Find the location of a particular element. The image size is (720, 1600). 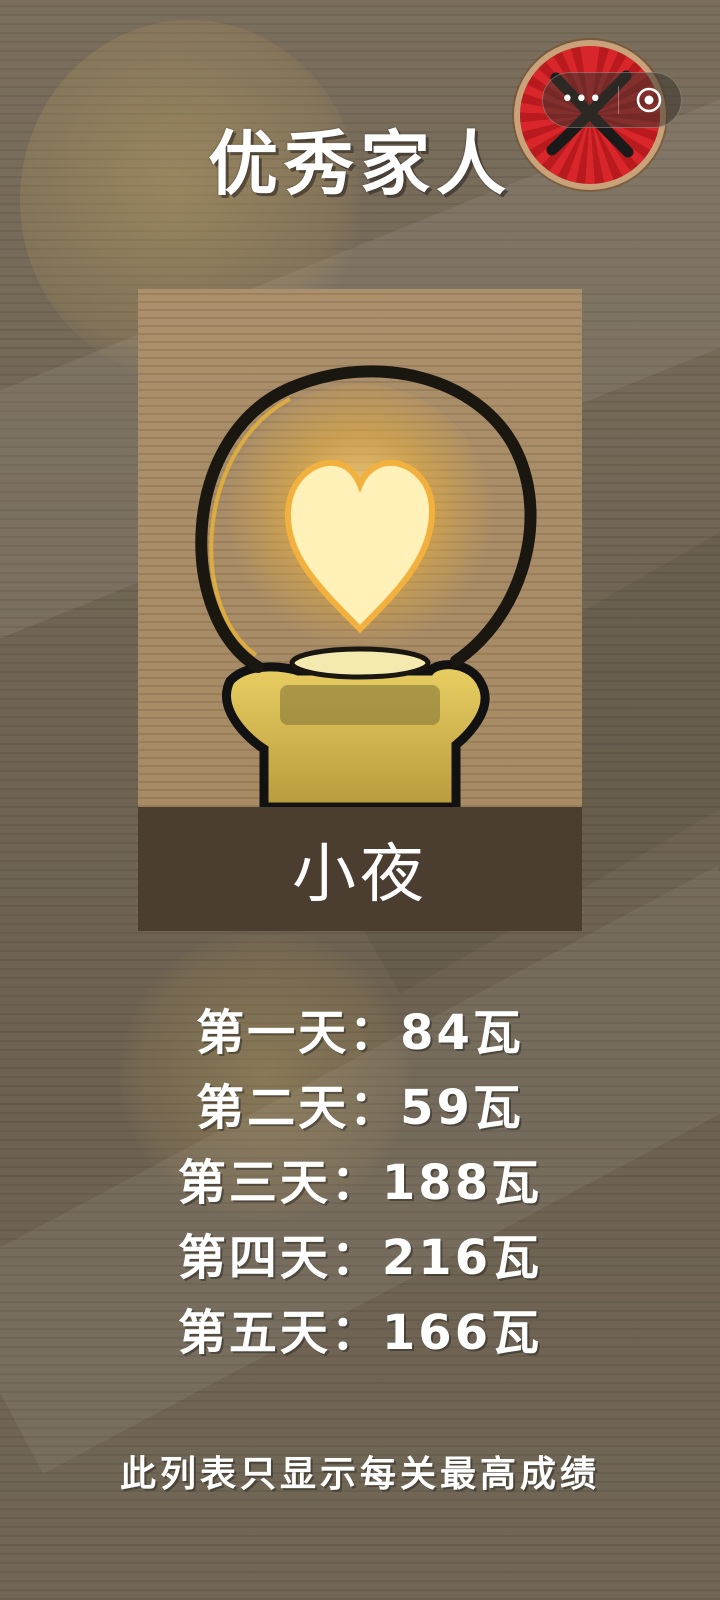

stat-value: 216瓦 is located at coordinates (462, 1258).